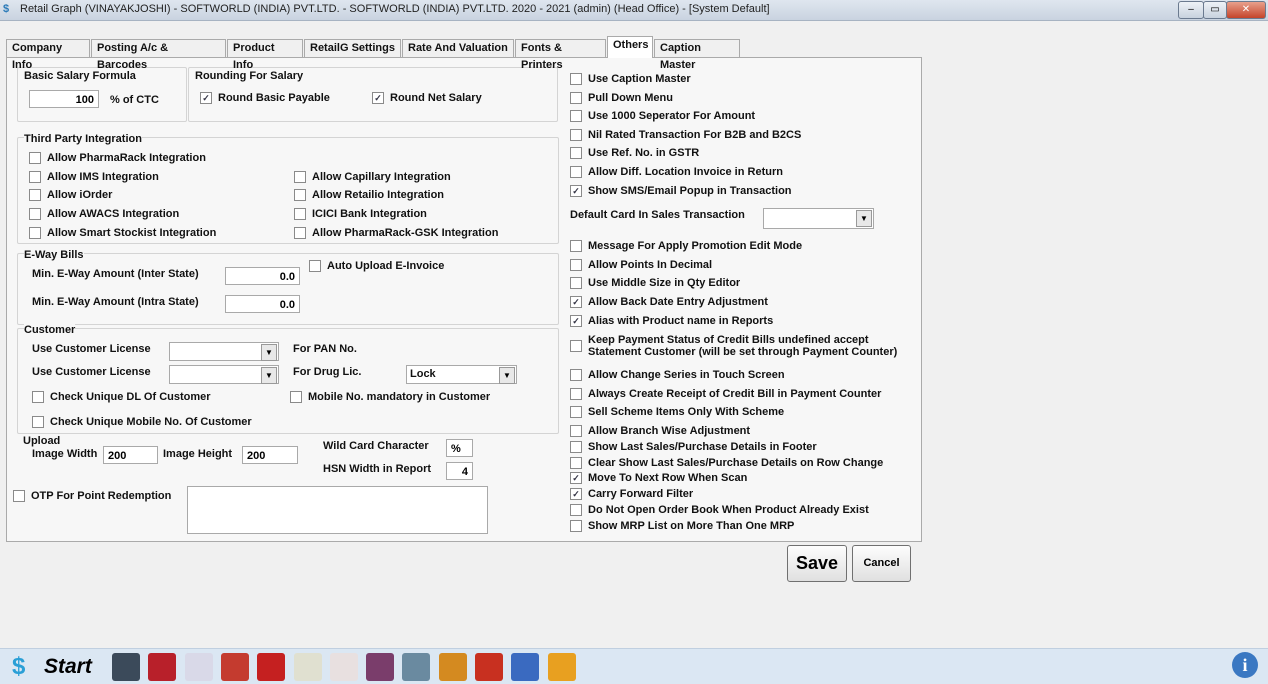 Image resolution: width=1268 pixels, height=684 pixels. Describe the element at coordinates (48, 55) in the screenshot. I see `tab-company-info: Company Info` at that location.